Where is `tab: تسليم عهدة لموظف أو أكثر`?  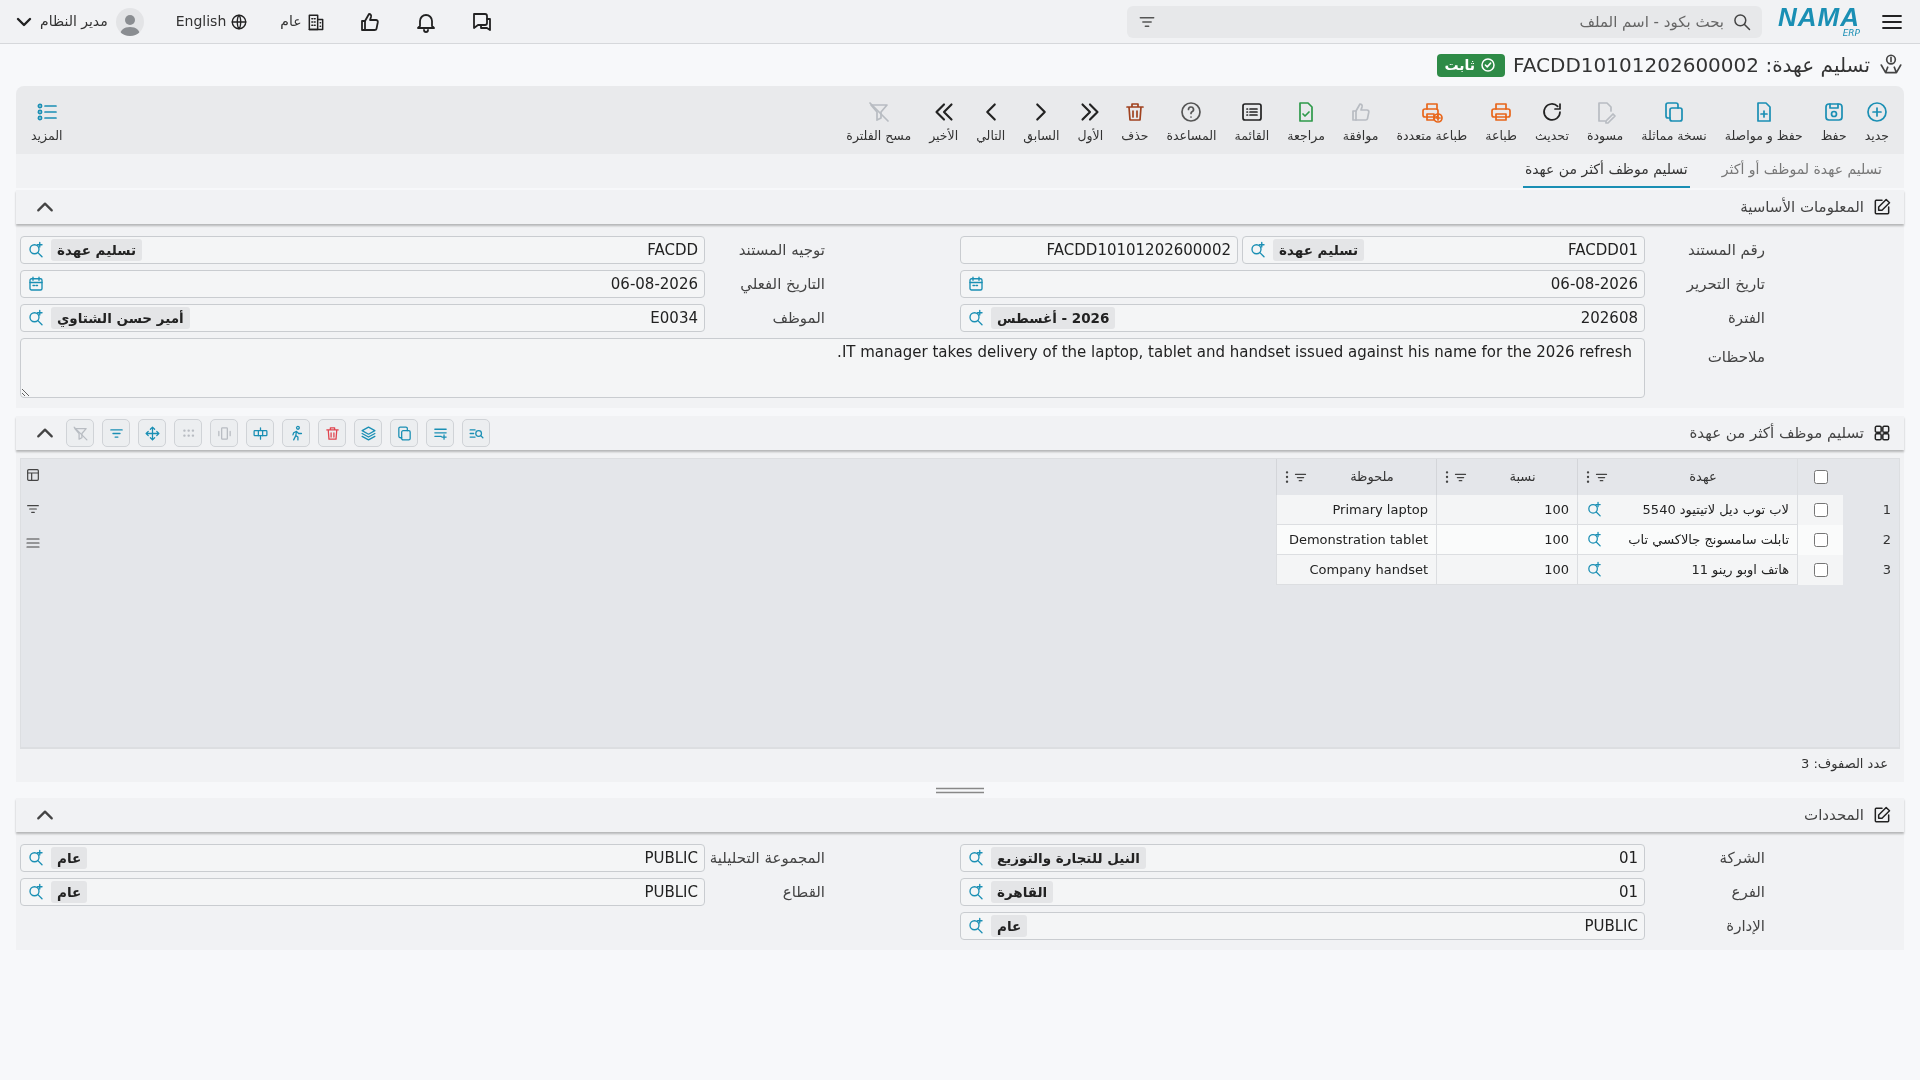 tab: تسليم عهدة لموظف أو أكثر is located at coordinates (1801, 171).